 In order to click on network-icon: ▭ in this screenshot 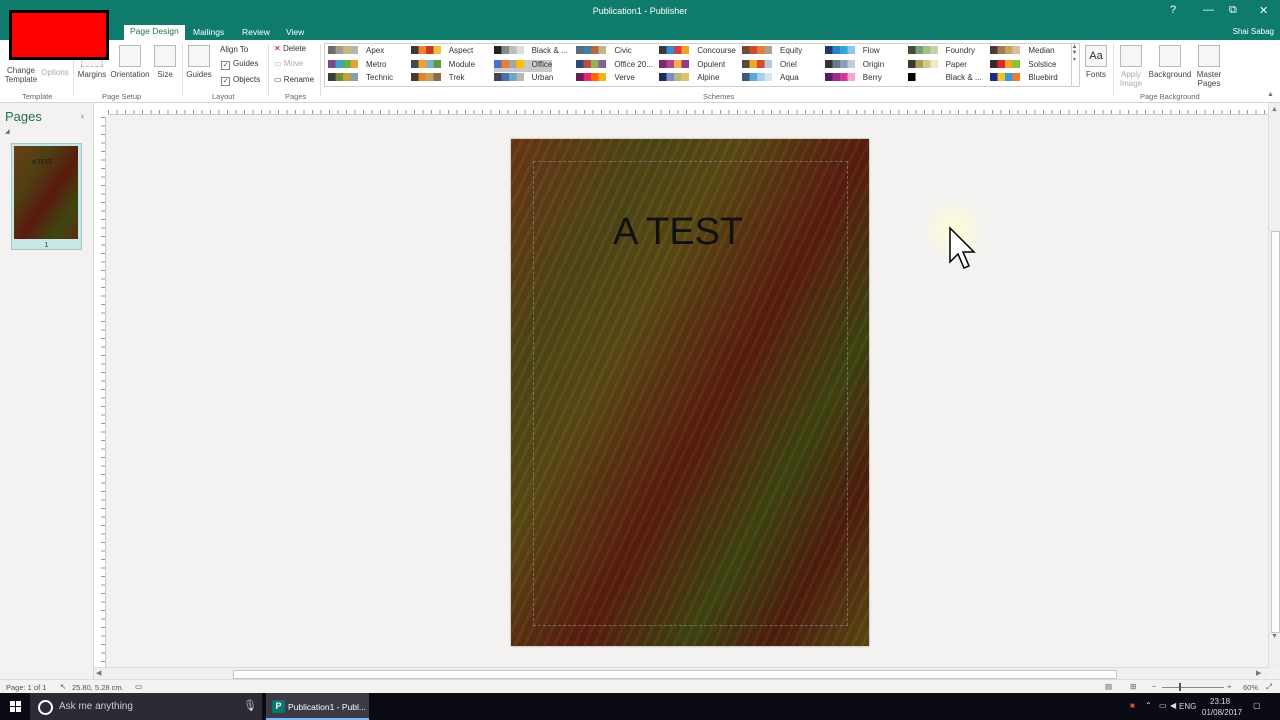, I will do `click(1163, 705)`.